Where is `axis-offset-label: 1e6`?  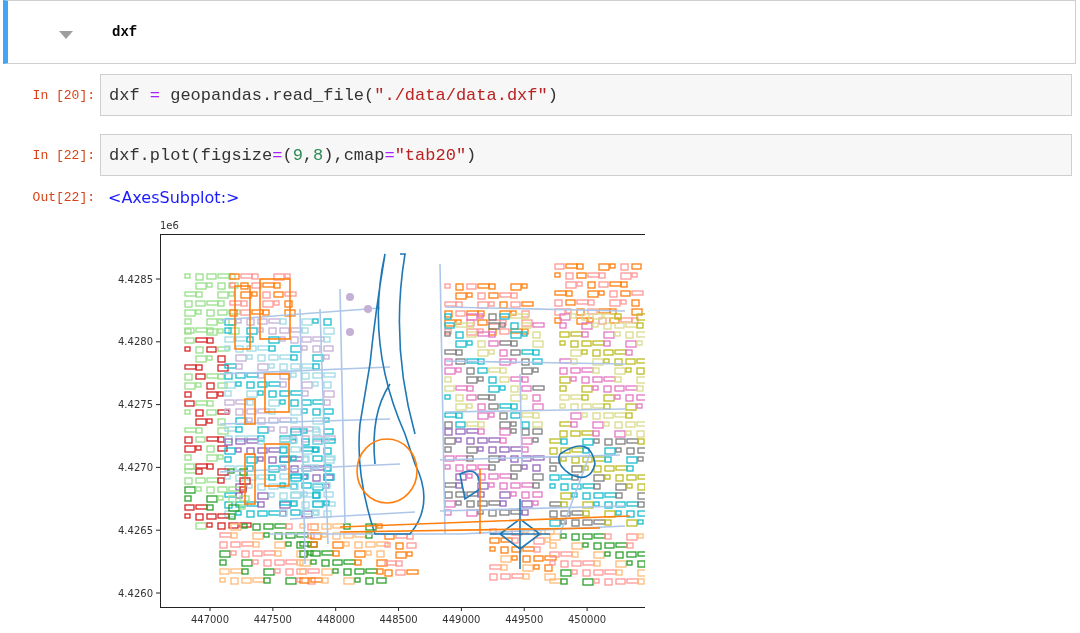 axis-offset-label: 1e6 is located at coordinates (169, 225).